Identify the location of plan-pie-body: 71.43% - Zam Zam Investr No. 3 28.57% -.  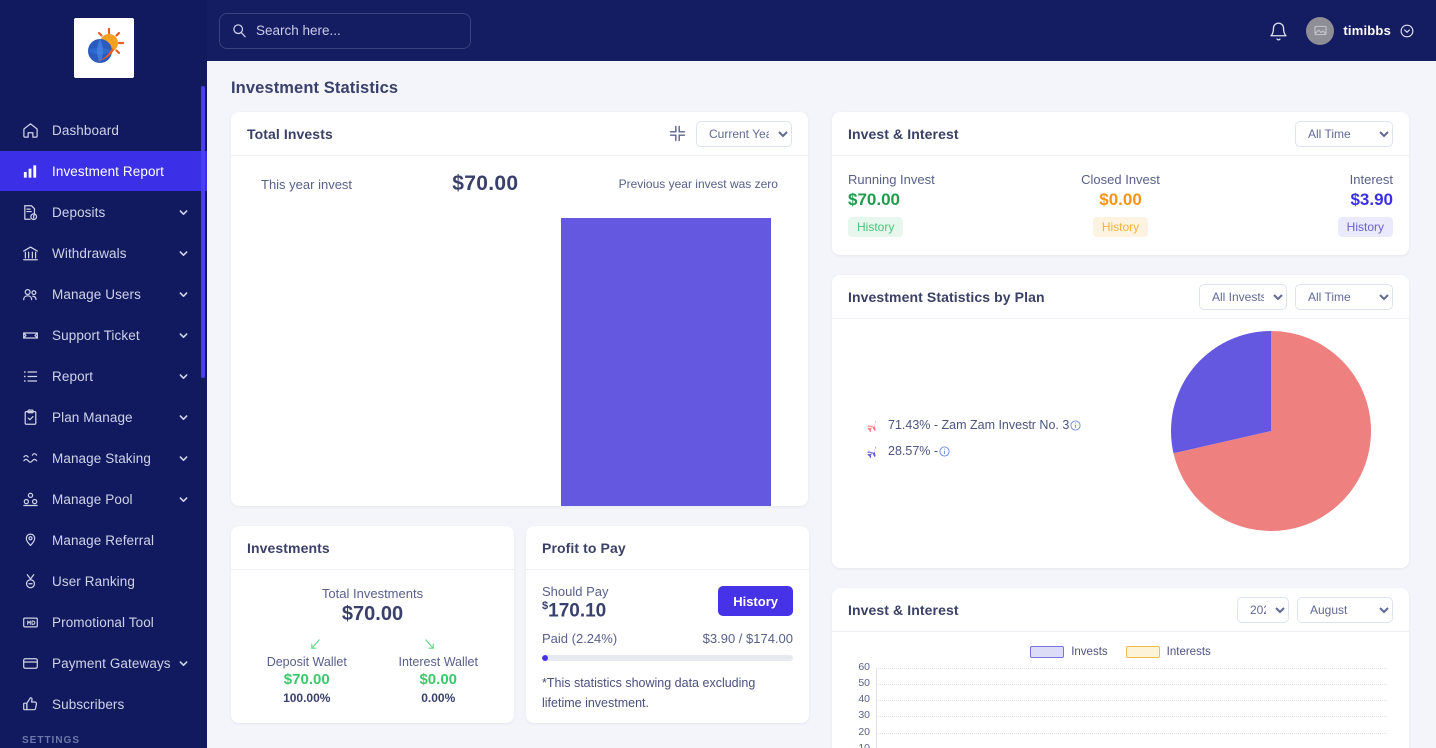
(1120, 443).